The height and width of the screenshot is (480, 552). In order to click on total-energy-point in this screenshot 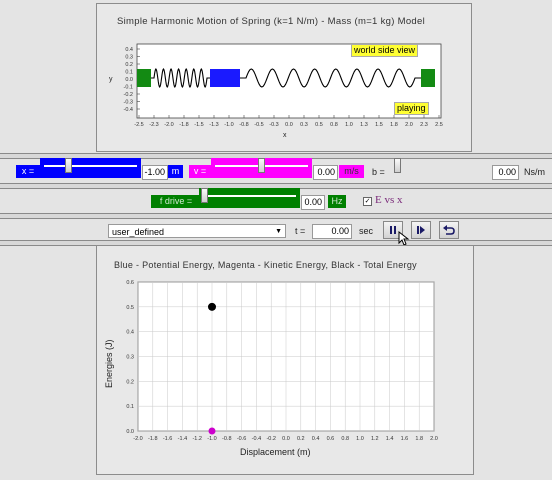, I will do `click(212, 306)`.